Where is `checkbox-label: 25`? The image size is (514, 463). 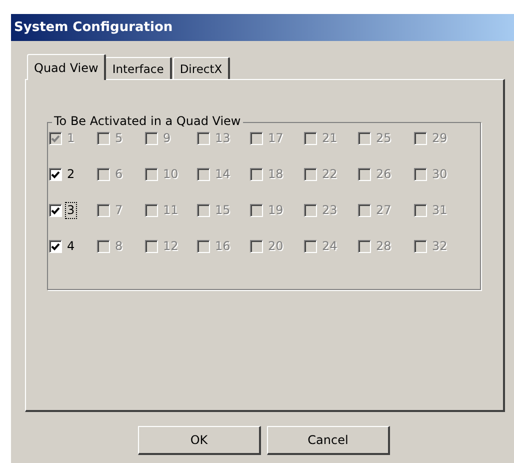 checkbox-label: 25 is located at coordinates (383, 138).